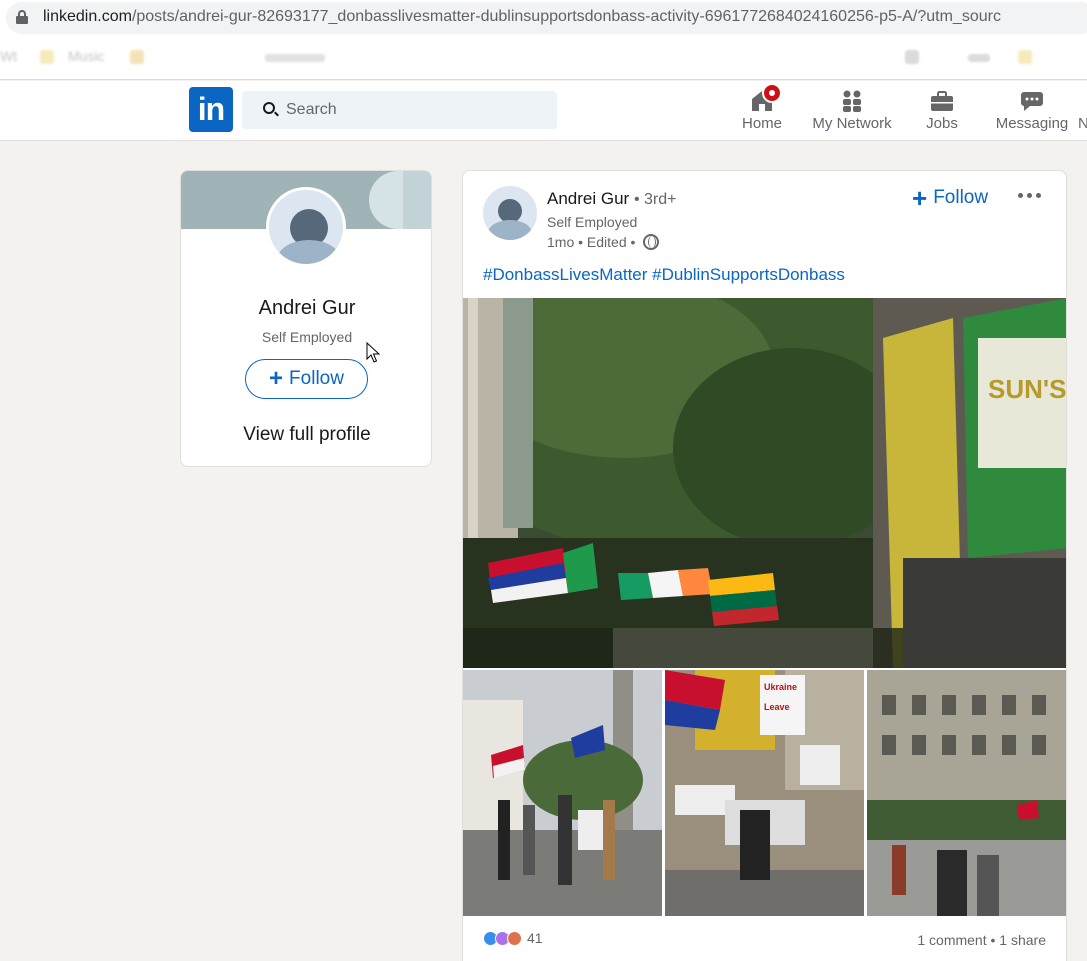  Describe the element at coordinates (306, 308) in the screenshot. I see `profile-name: Andrei Gur` at that location.